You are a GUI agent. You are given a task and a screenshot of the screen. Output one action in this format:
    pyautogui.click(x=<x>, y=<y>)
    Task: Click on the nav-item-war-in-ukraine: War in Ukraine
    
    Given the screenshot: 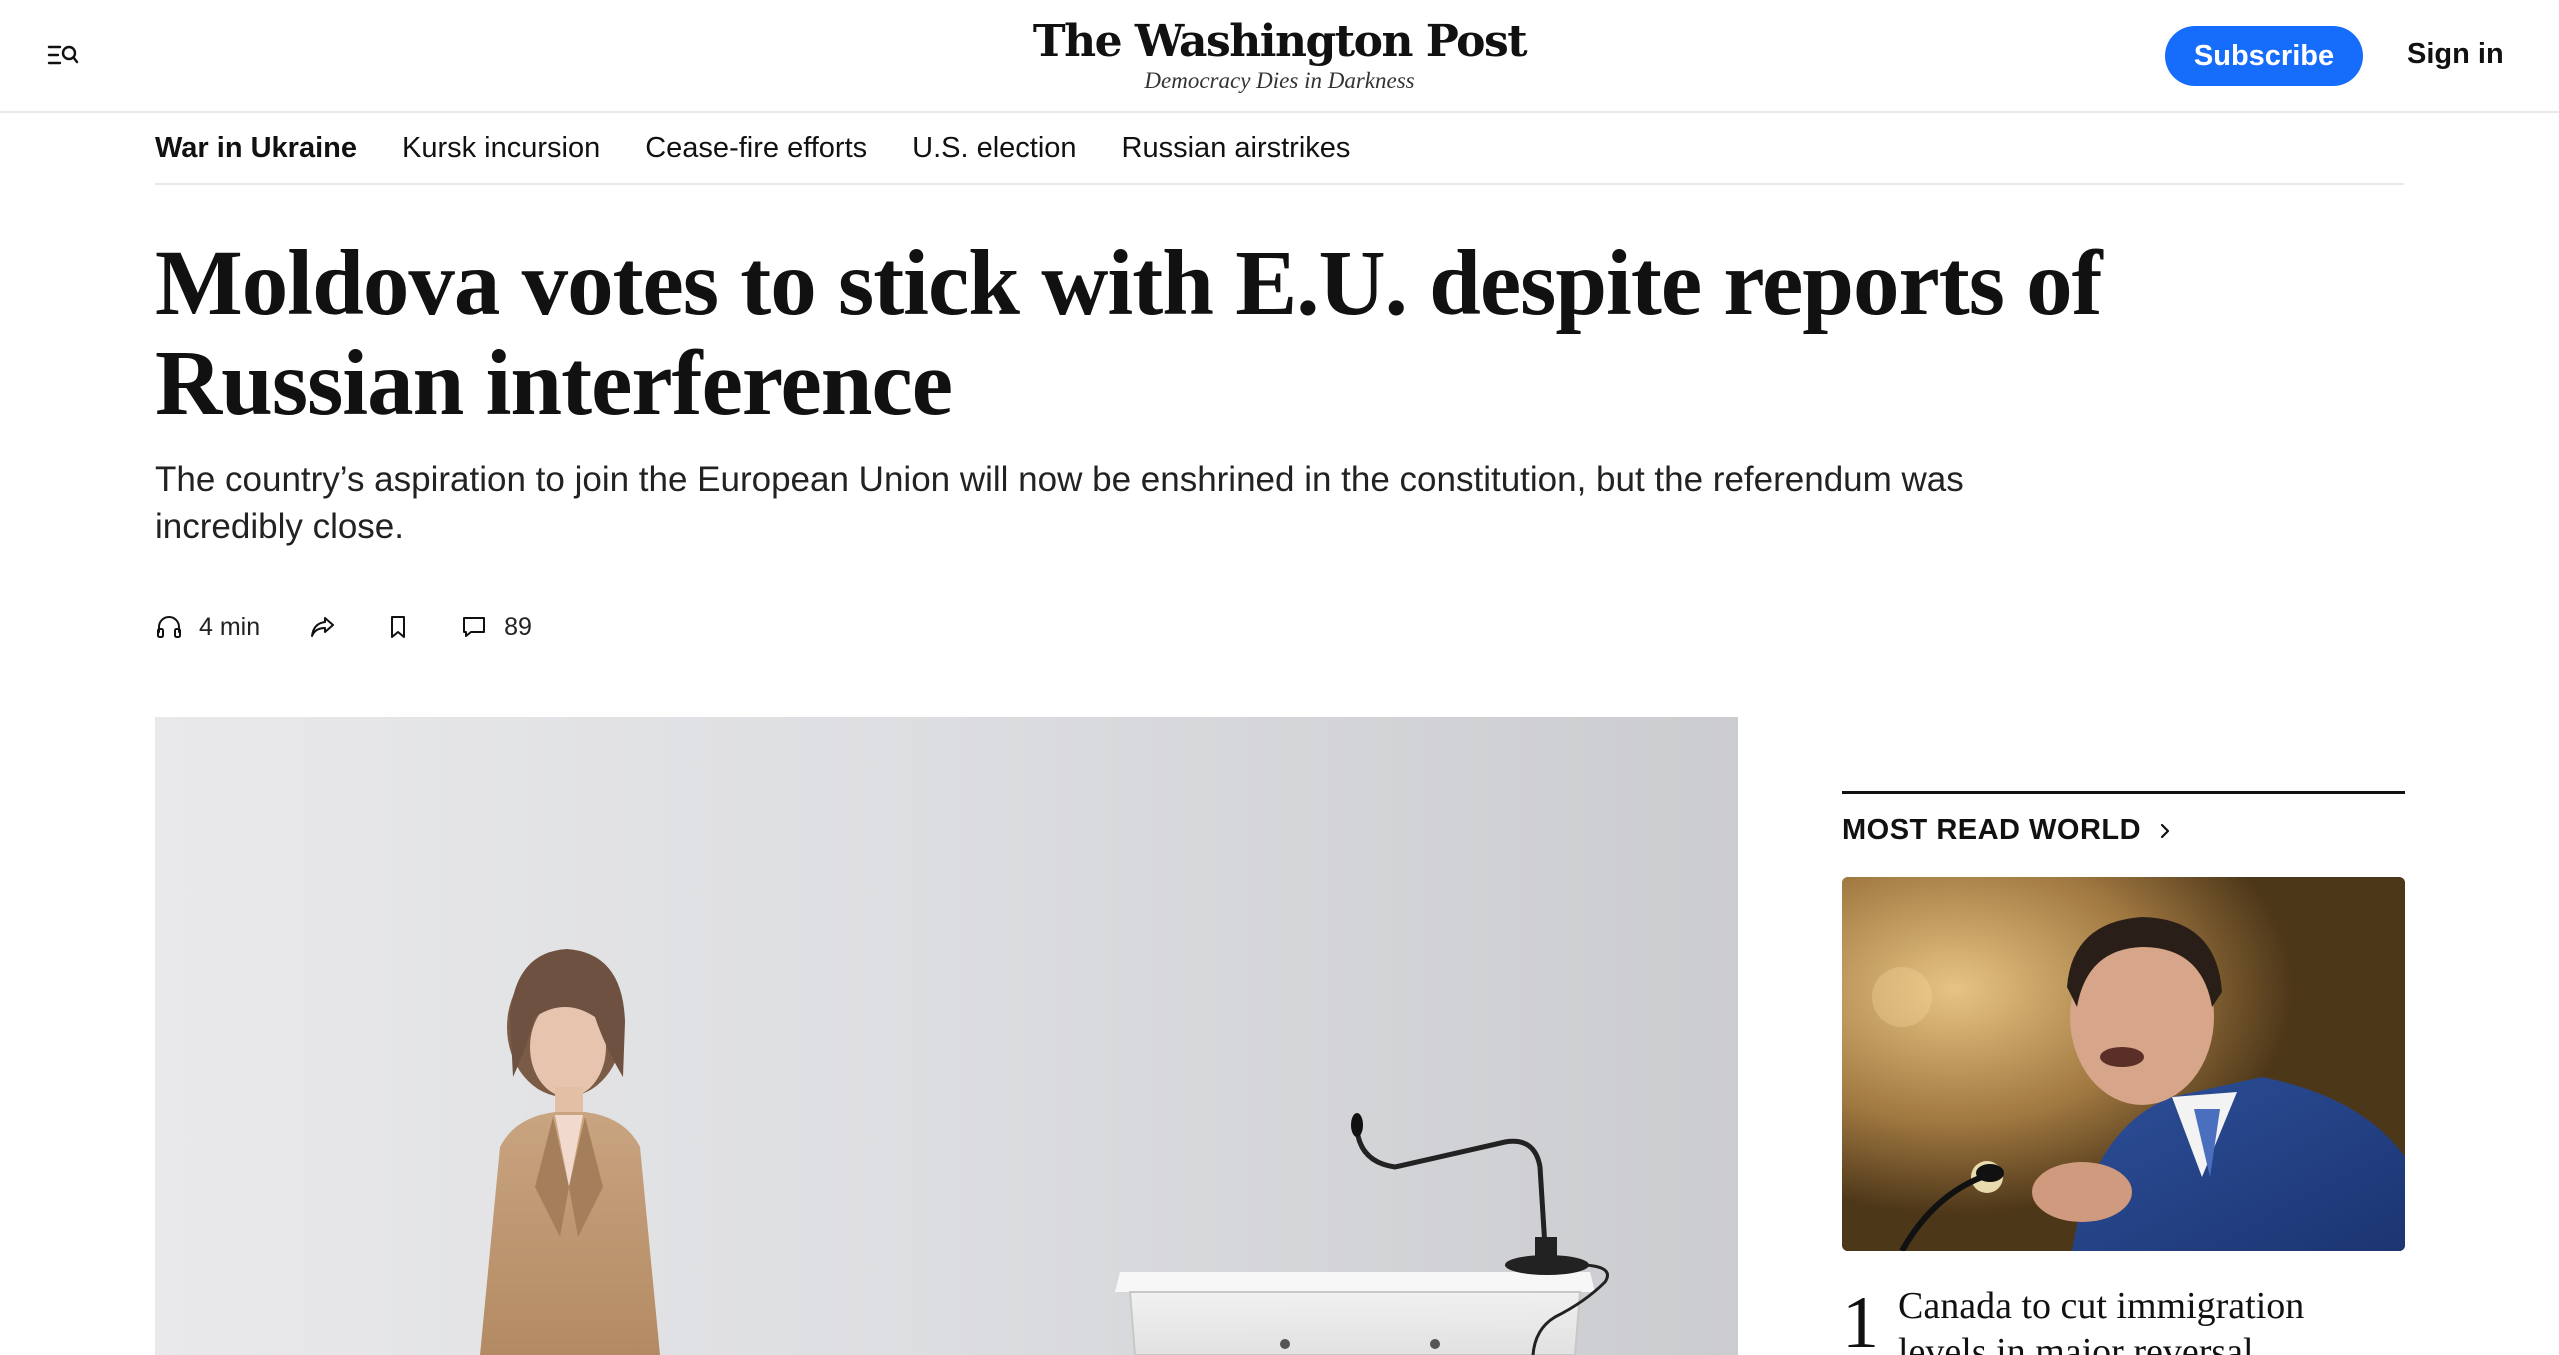 What is the action you would take?
    pyautogui.click(x=256, y=148)
    